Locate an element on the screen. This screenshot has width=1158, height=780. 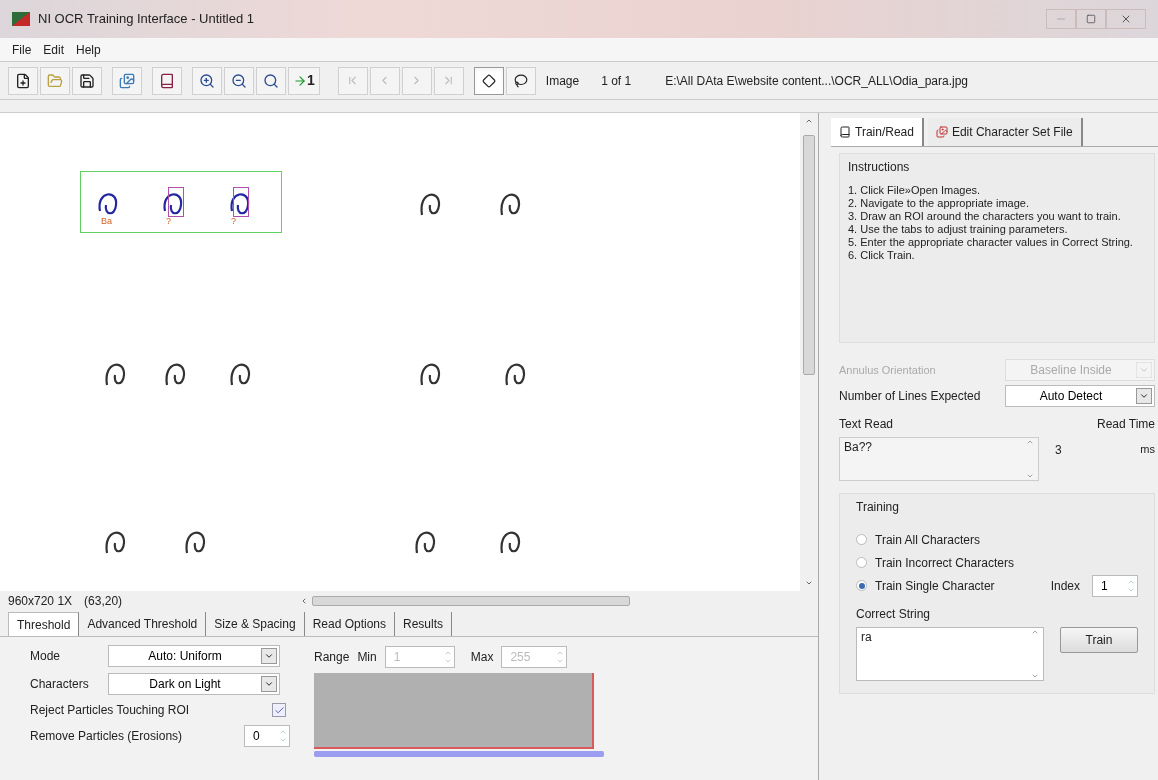
roi-rectangle is located at coordinates (181, 202).